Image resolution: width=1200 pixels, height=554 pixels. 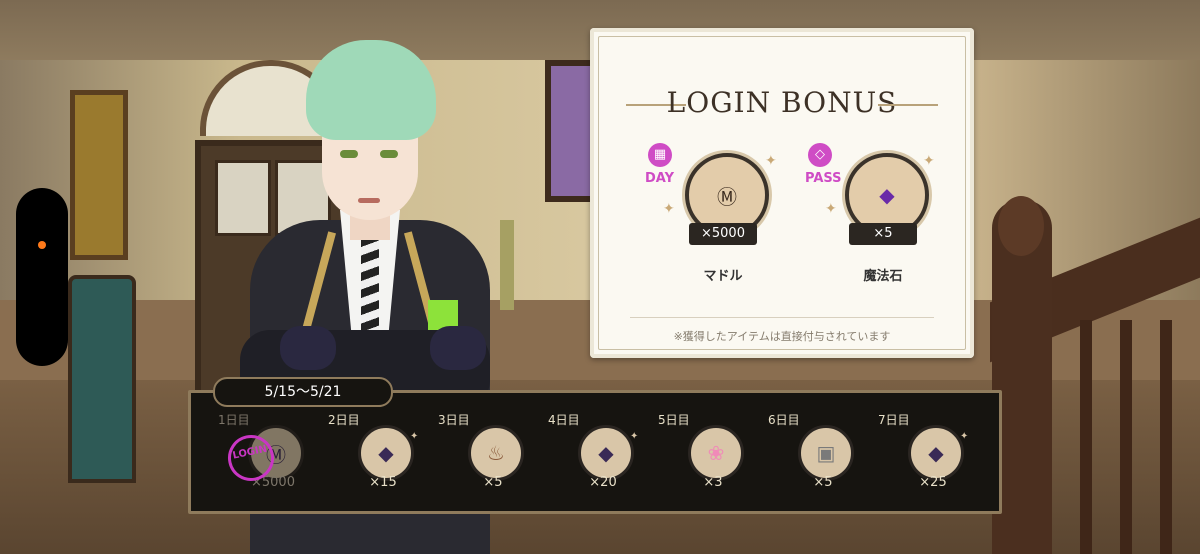 What do you see at coordinates (507, 265) in the screenshot?
I see `candlestick` at bounding box center [507, 265].